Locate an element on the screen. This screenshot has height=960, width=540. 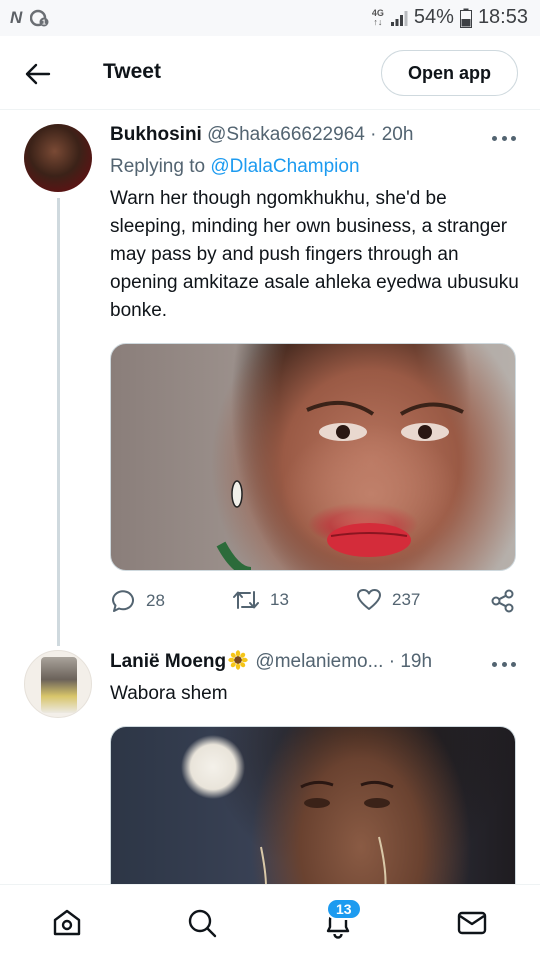
tweet-time: · 19h is located at coordinates (410, 661).